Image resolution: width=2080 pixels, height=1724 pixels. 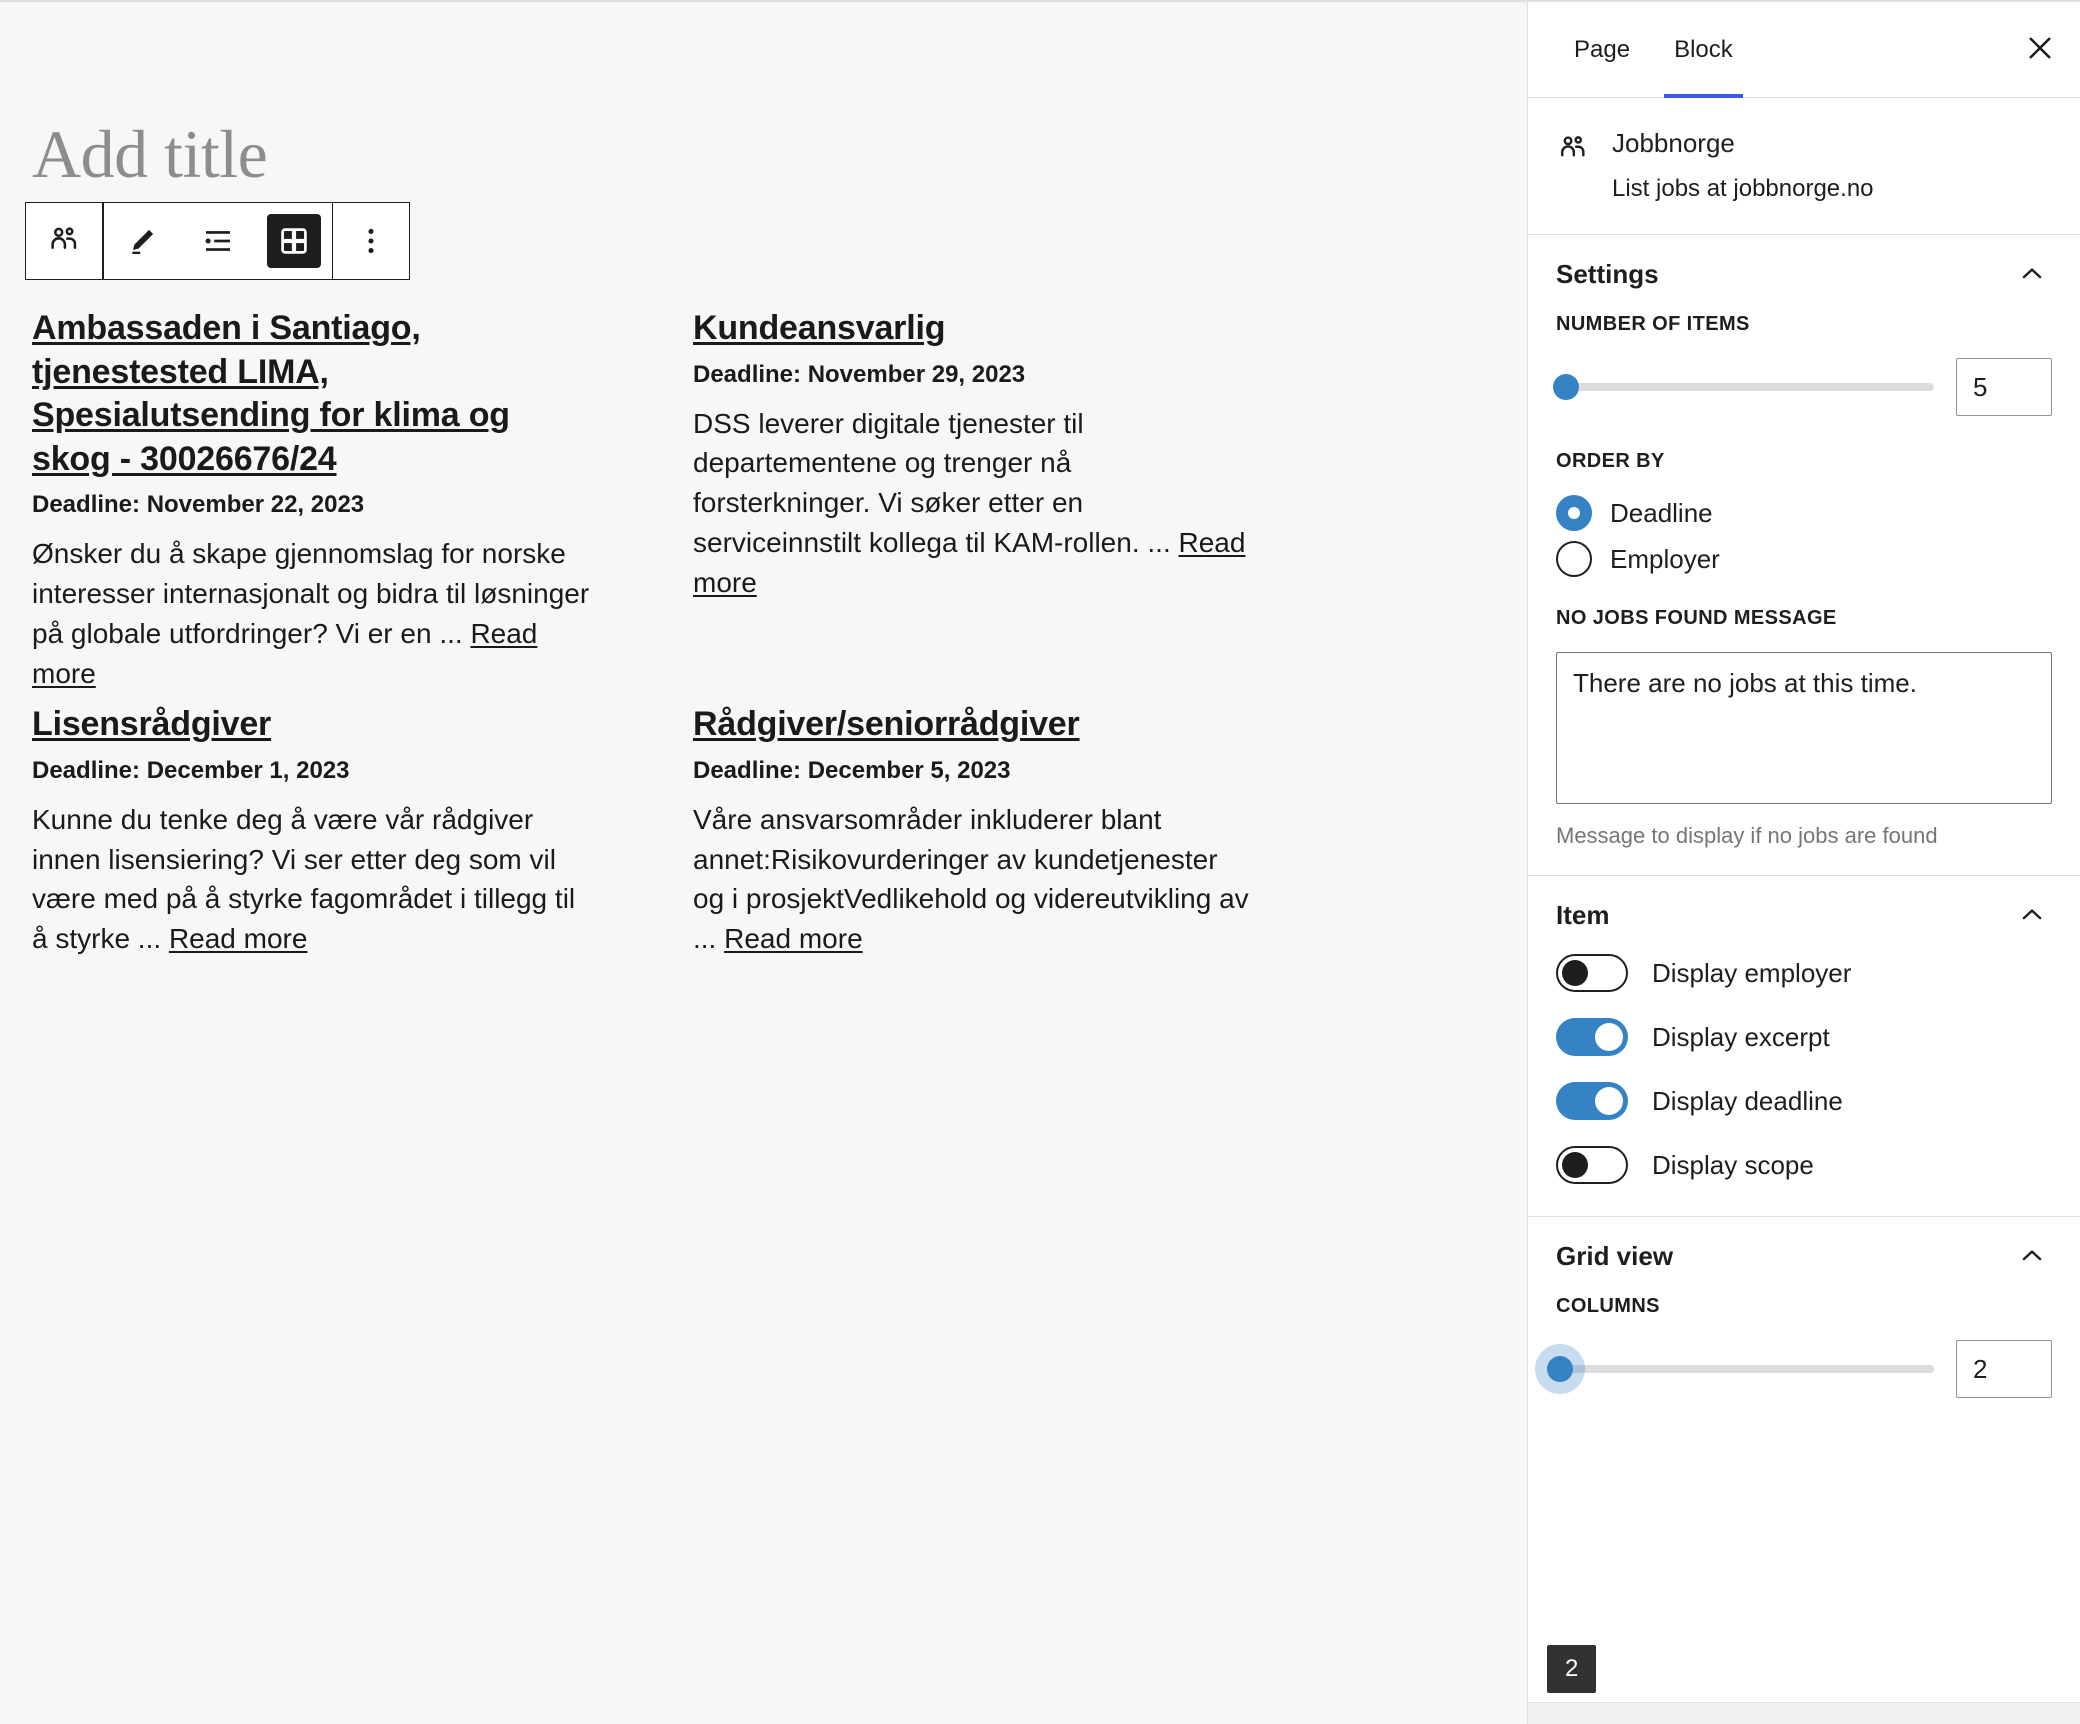 I want to click on grid-view-icon, so click(x=293, y=241).